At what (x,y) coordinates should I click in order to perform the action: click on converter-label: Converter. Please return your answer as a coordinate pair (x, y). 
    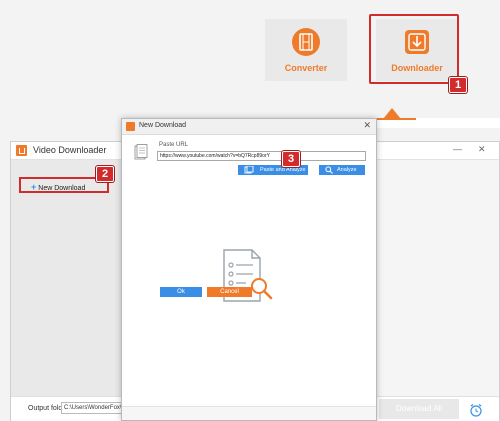
    Looking at the image, I should click on (306, 68).